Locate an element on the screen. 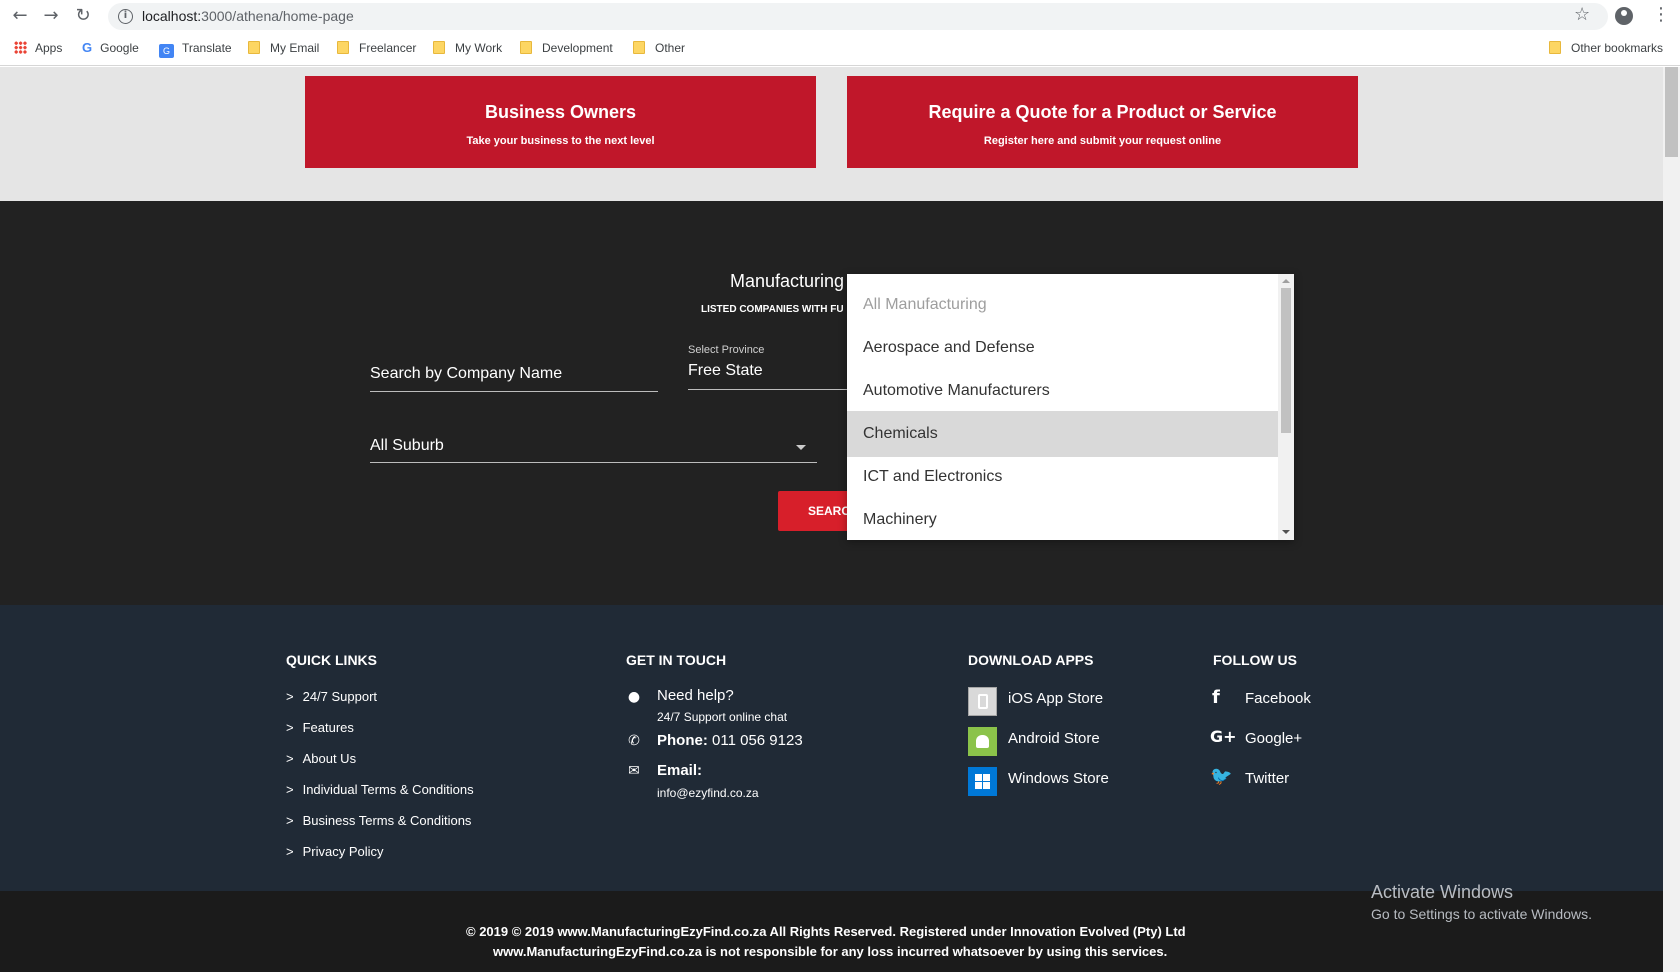  ios-app-icon is located at coordinates (982, 701).